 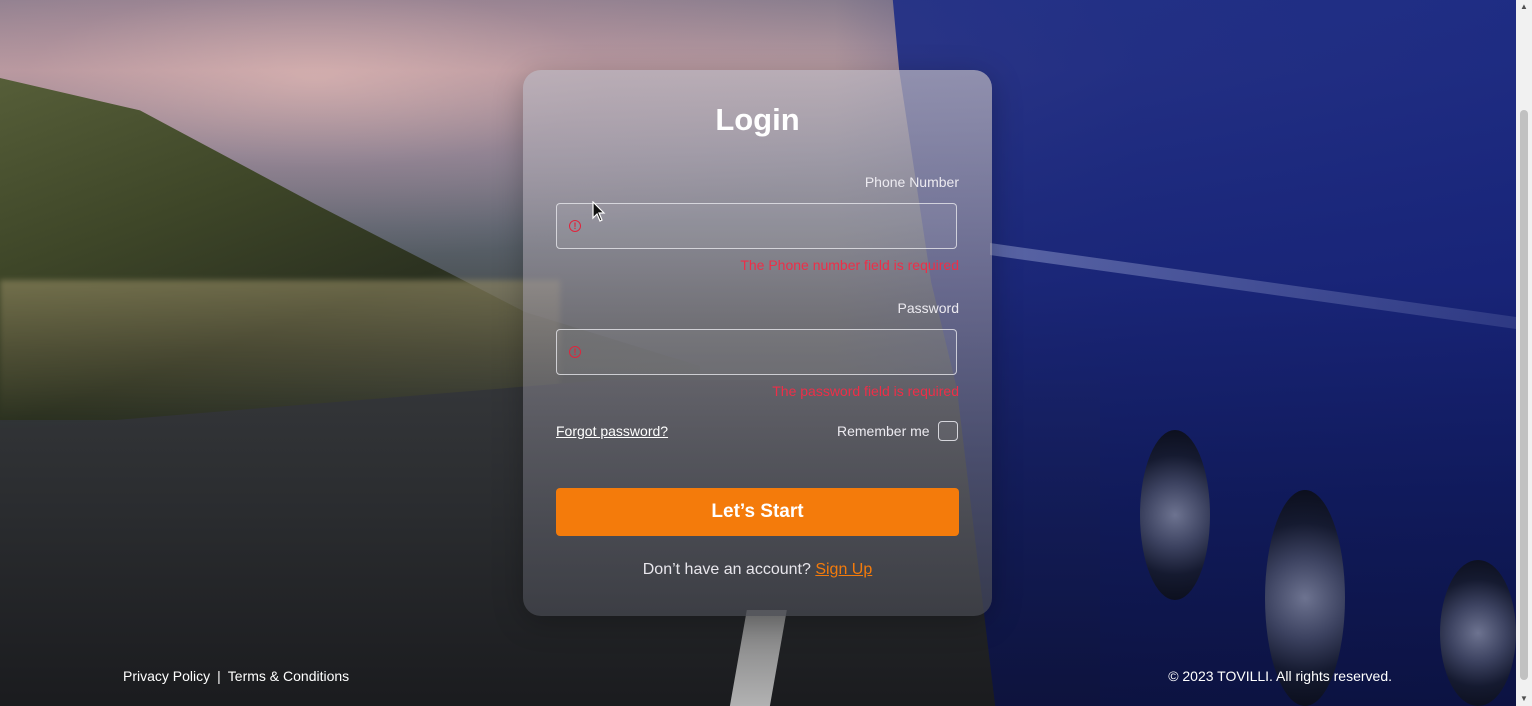 I want to click on remember-me-label: Remember me, so click(x=883, y=431).